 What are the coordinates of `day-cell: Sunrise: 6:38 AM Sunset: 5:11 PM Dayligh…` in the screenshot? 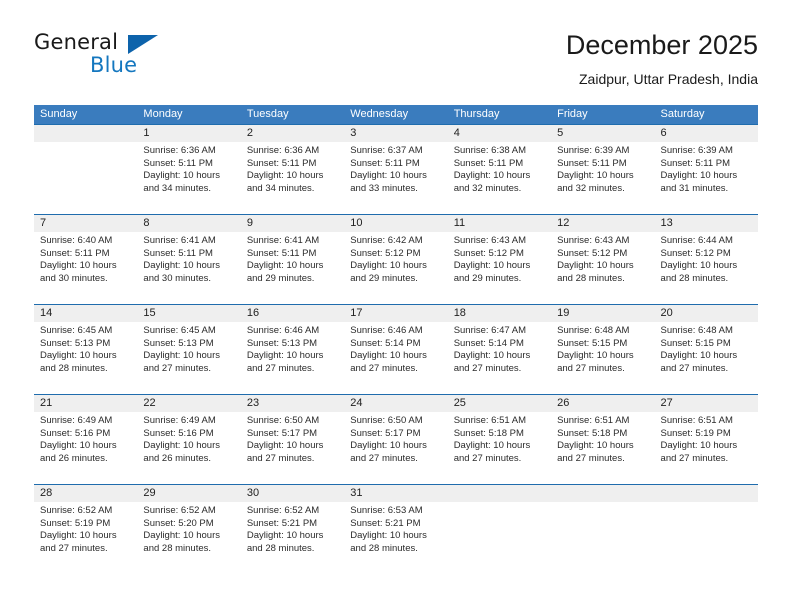 It's located at (499, 178).